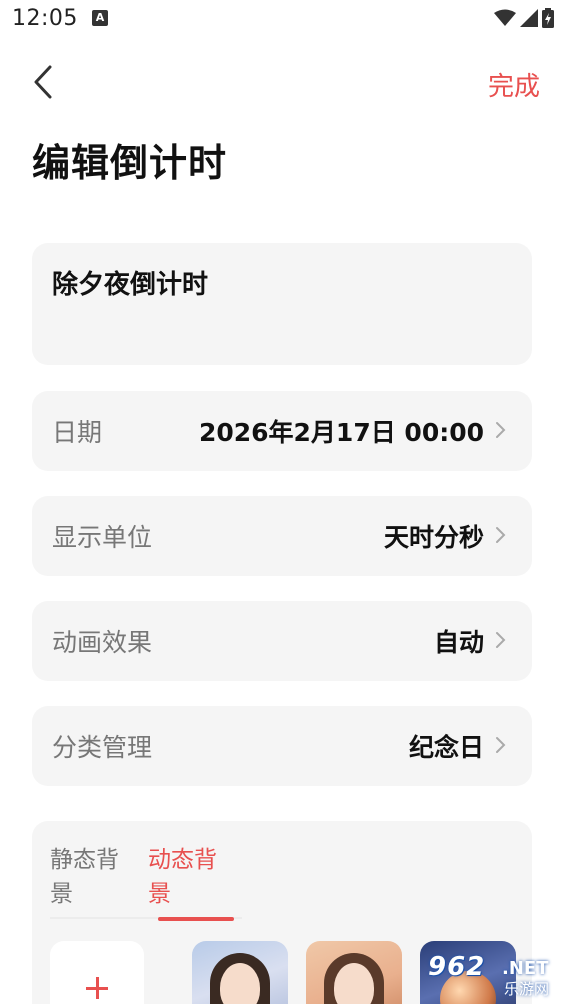  I want to click on tab-dynamic-background: 动态背景, so click(189, 877).